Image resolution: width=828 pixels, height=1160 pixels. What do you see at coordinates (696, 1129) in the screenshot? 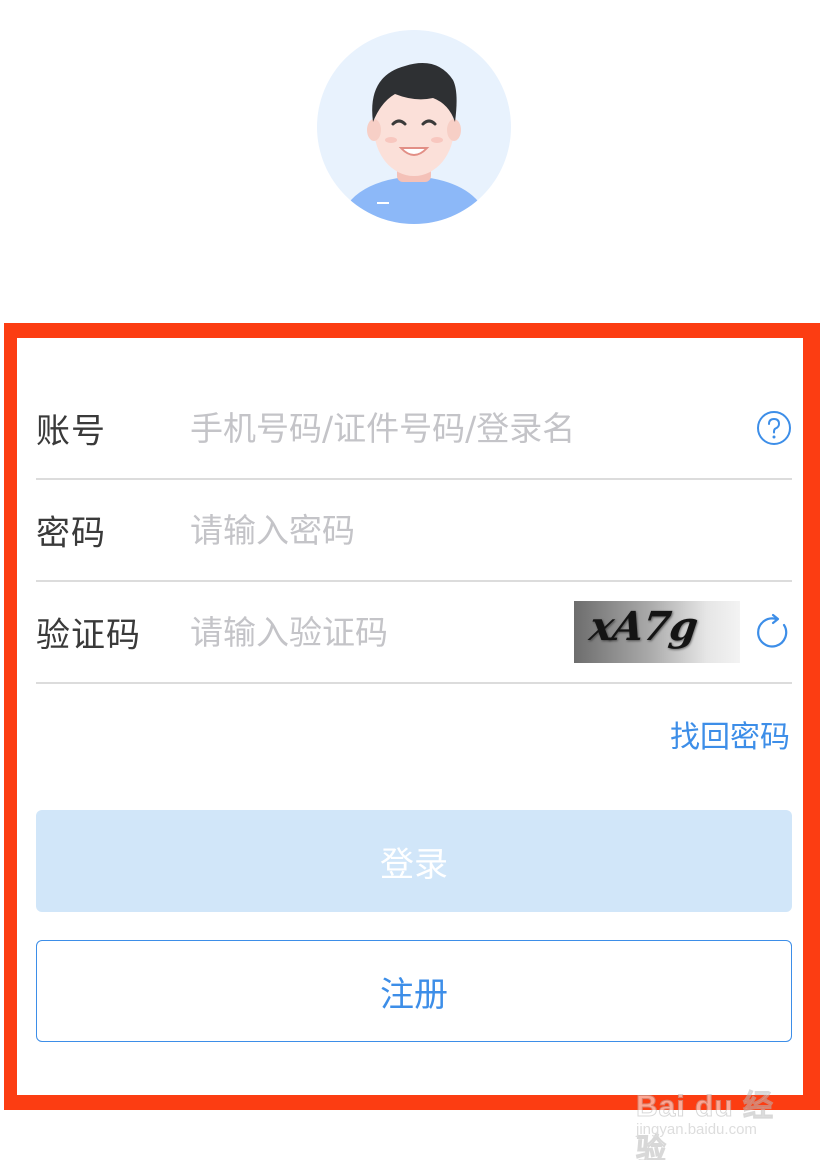
I see `watermark-url: jingyan.baidu.com` at bounding box center [696, 1129].